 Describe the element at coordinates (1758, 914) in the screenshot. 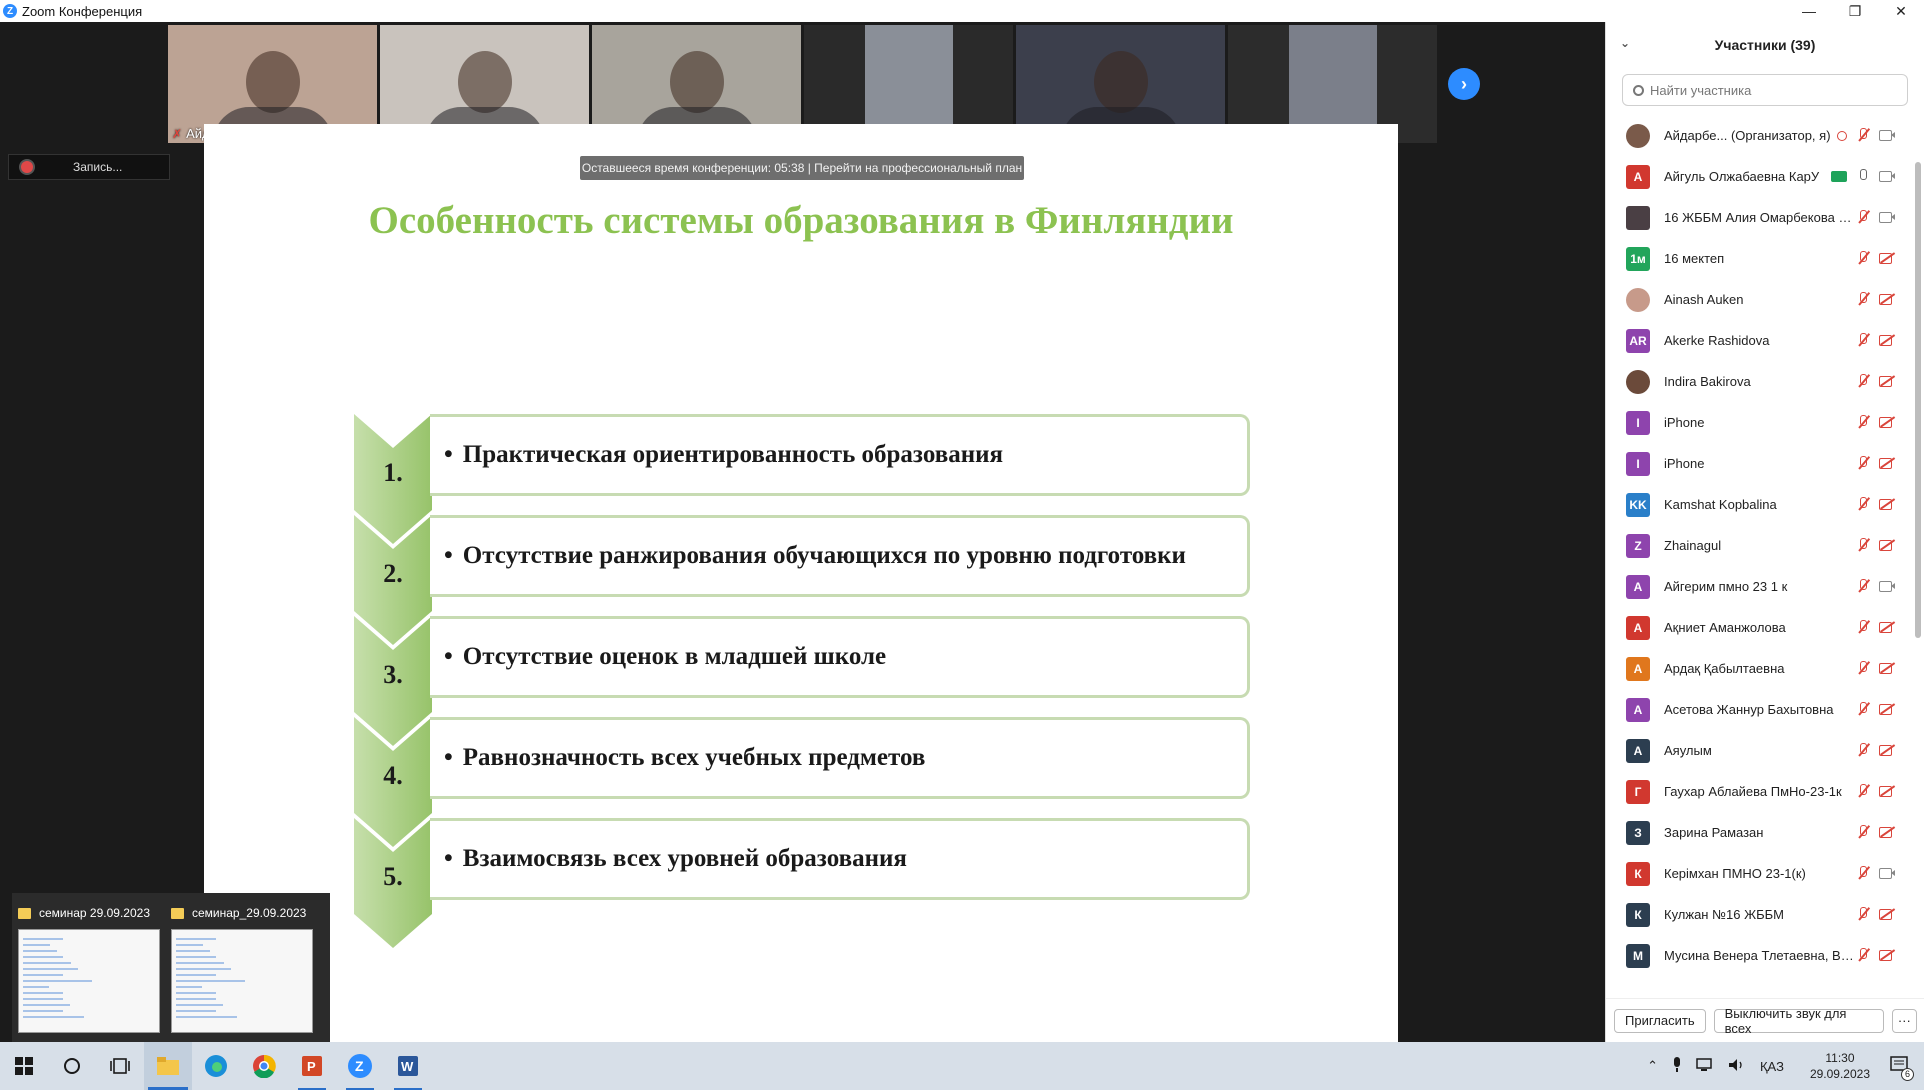

I see `participant-row: К Кулжан №16 ЖББМ` at that location.